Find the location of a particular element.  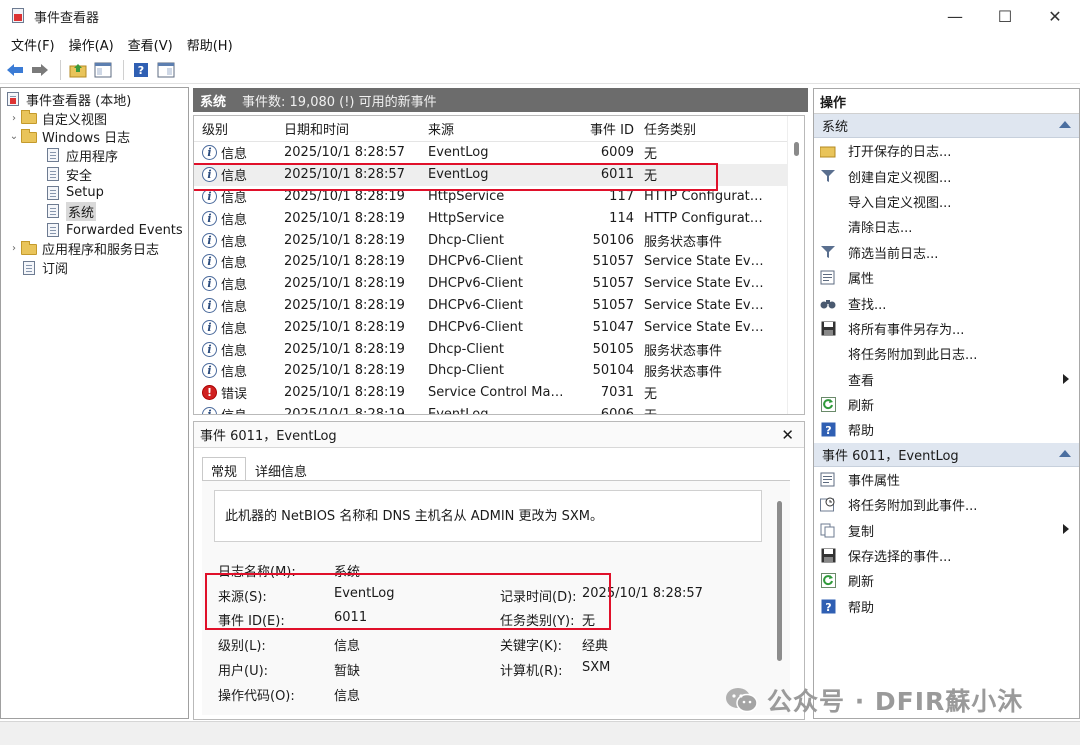

event-count: 事件数: 19,080 (!) 可用的新事件 is located at coordinates (339, 102).